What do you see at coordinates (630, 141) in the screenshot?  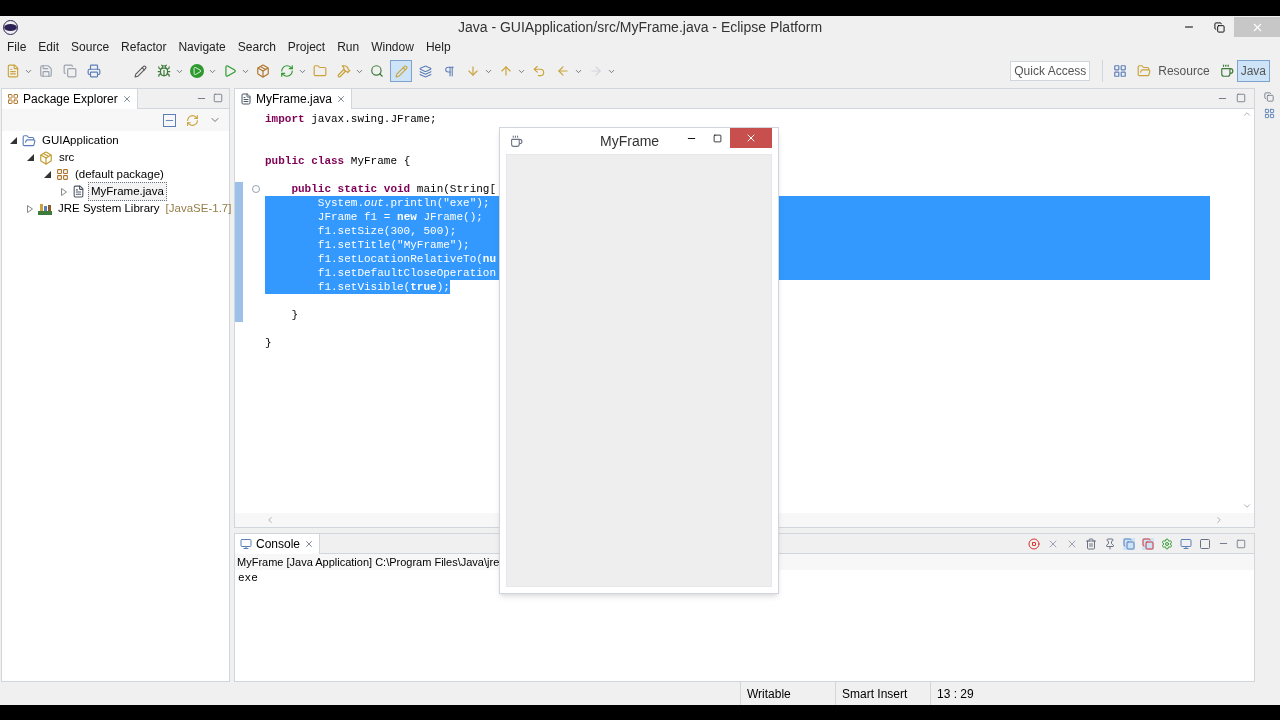 I see `frame-title: MyFrame` at bounding box center [630, 141].